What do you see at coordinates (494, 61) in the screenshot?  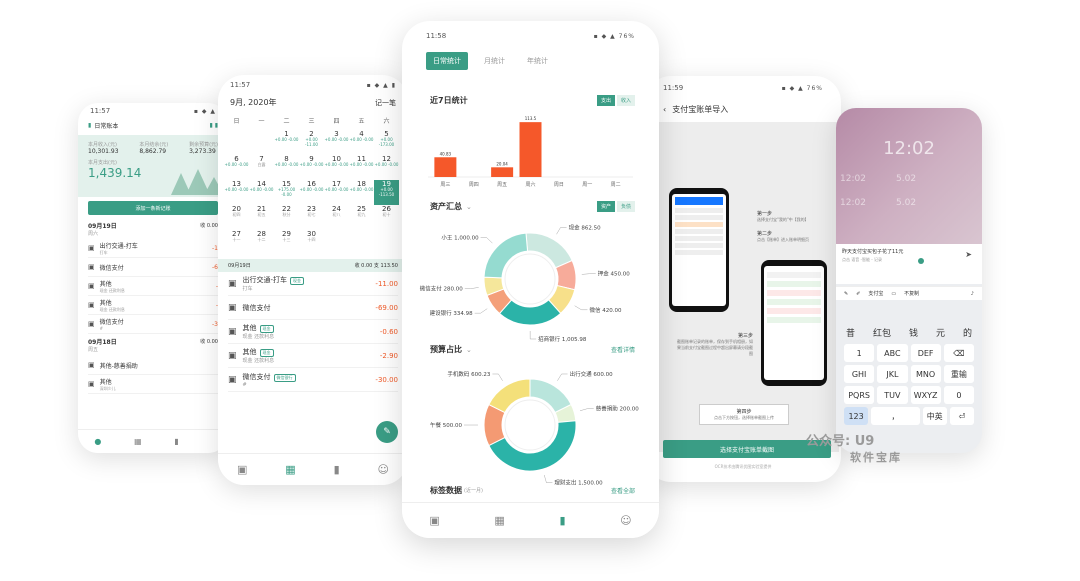 I see `tab-monthly: 月统计` at bounding box center [494, 61].